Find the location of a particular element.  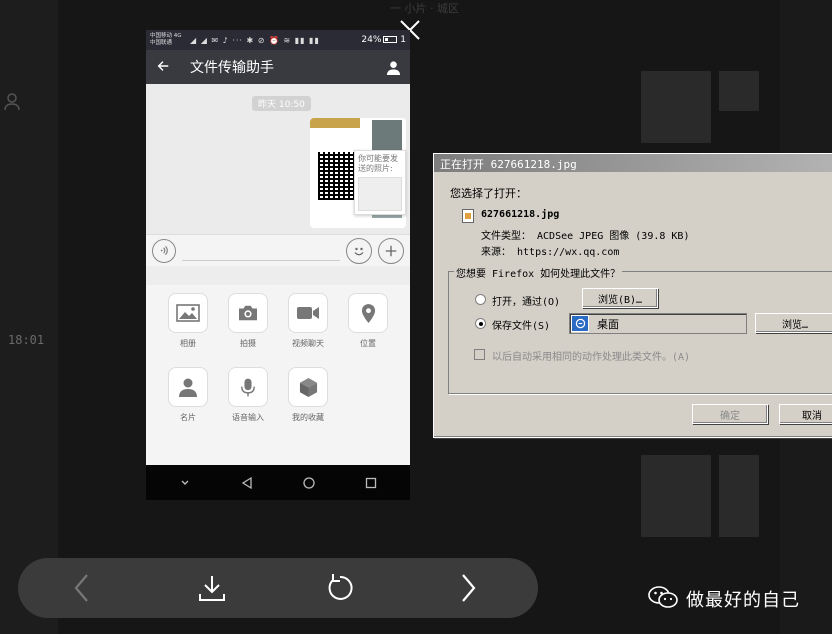

background-user-icon is located at coordinates (14, 102).